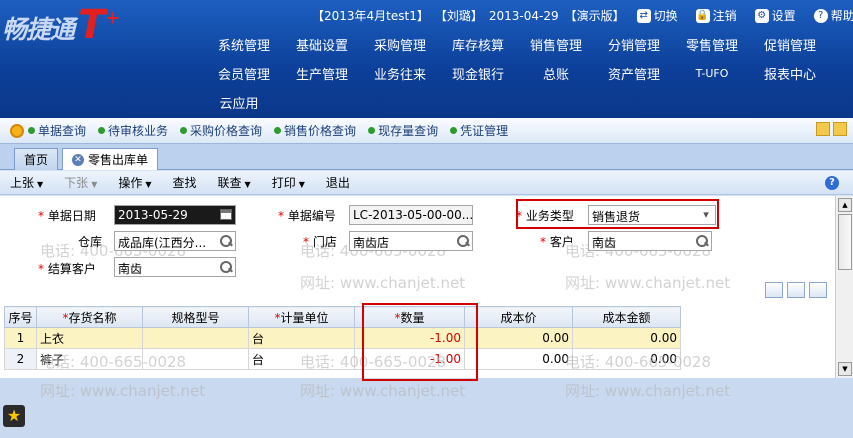  Describe the element at coordinates (134, 182) in the screenshot. I see `operation-button: 操作 ▼` at that location.